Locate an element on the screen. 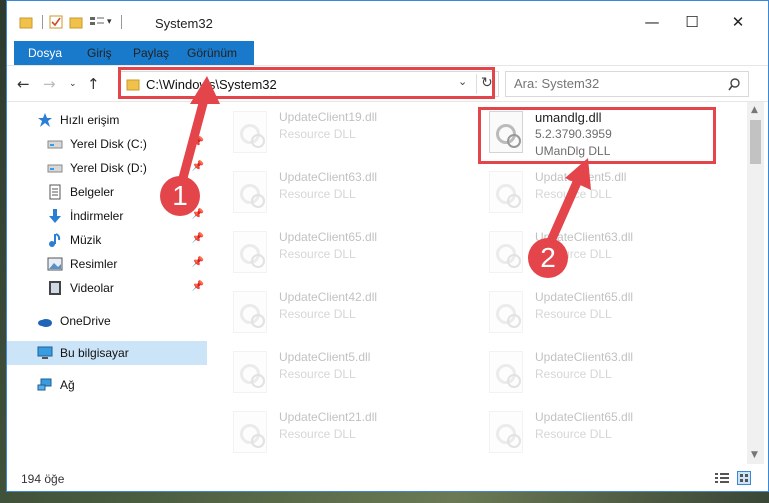 The image size is (769, 503). large-icons-view-icon is located at coordinates (744, 478).